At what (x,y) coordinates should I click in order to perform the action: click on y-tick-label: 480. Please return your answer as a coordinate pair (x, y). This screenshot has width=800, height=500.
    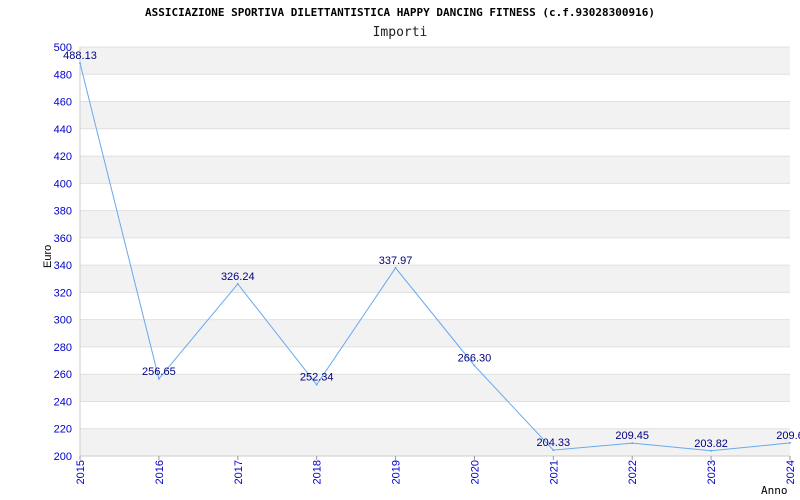
    Looking at the image, I should click on (63, 75).